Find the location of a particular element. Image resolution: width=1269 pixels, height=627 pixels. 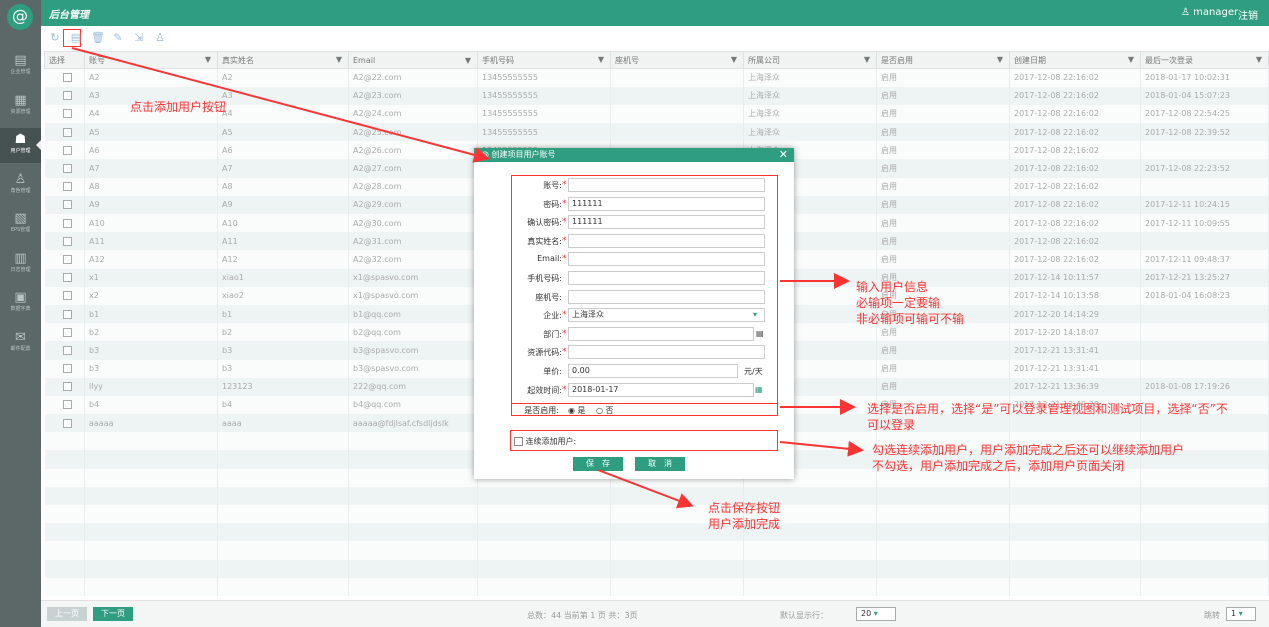

company-field: 上海泽众 is located at coordinates (666, 315).